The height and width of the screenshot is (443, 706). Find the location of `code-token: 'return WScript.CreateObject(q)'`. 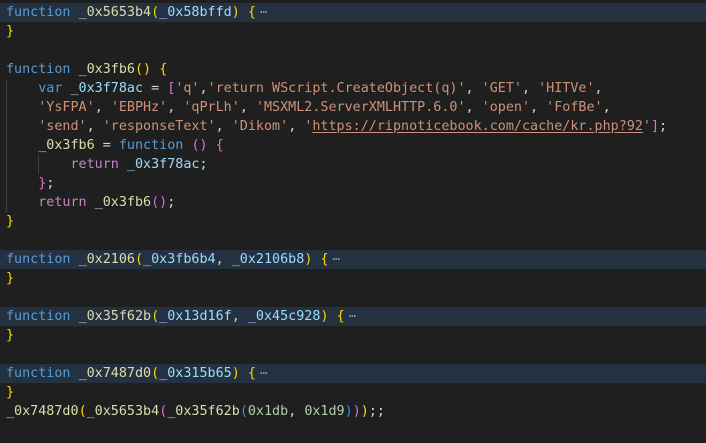

code-token: 'return WScript.CreateObject(q)' is located at coordinates (336, 88).